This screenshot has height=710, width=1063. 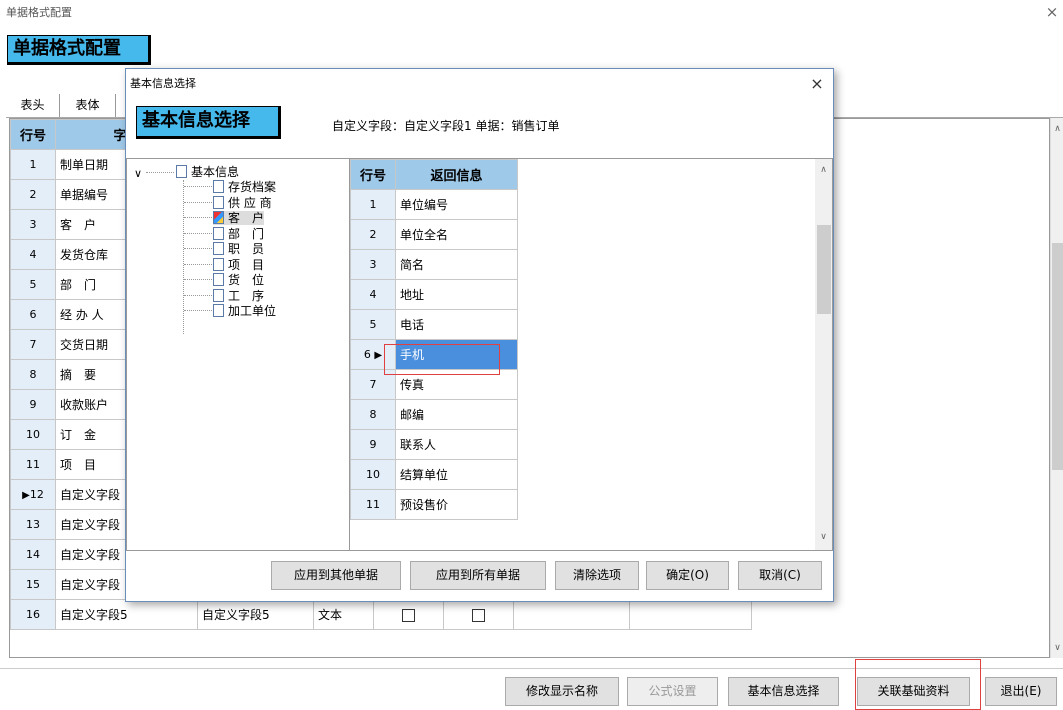 I want to click on row-number: 5, so click(x=33, y=285).